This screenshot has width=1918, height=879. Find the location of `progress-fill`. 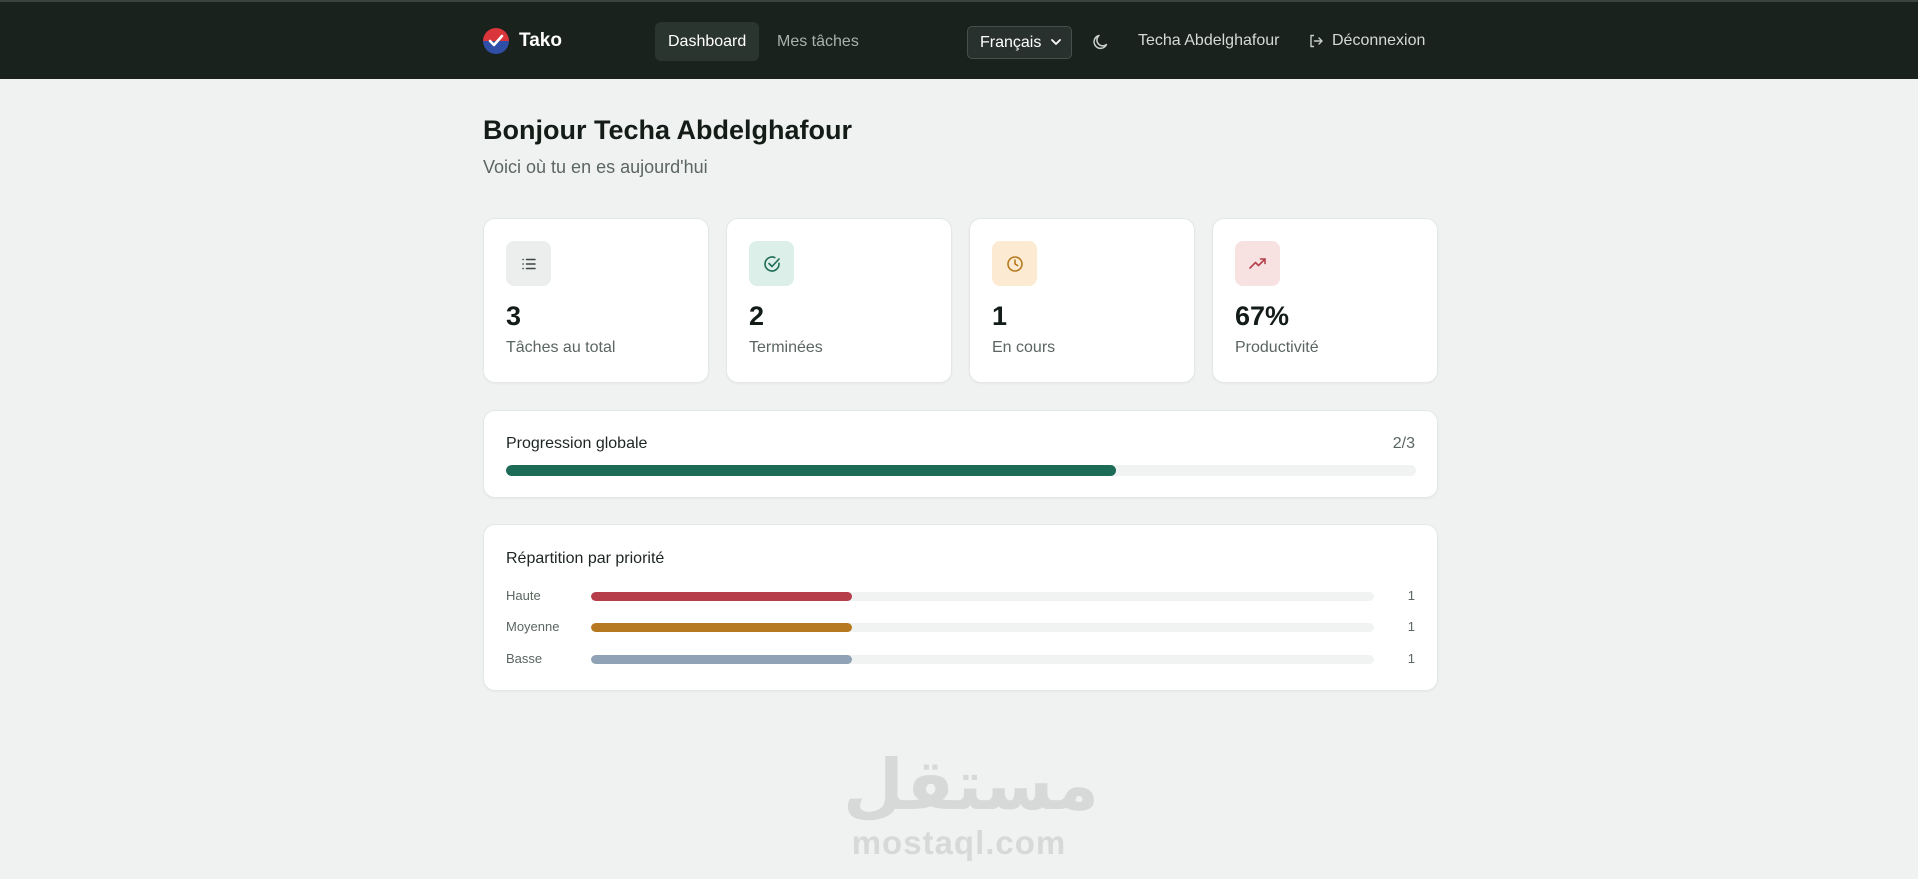

progress-fill is located at coordinates (811, 470).